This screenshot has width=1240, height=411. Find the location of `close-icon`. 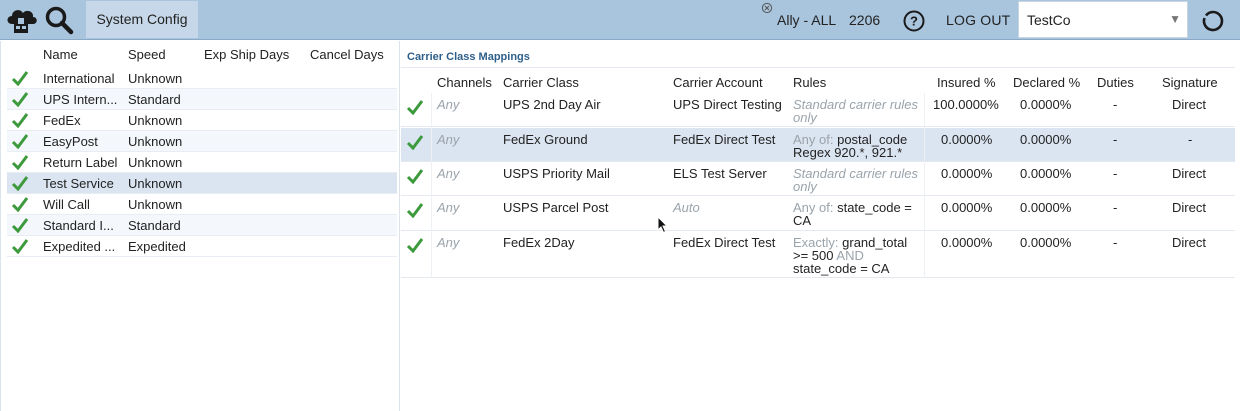

close-icon is located at coordinates (767, 8).